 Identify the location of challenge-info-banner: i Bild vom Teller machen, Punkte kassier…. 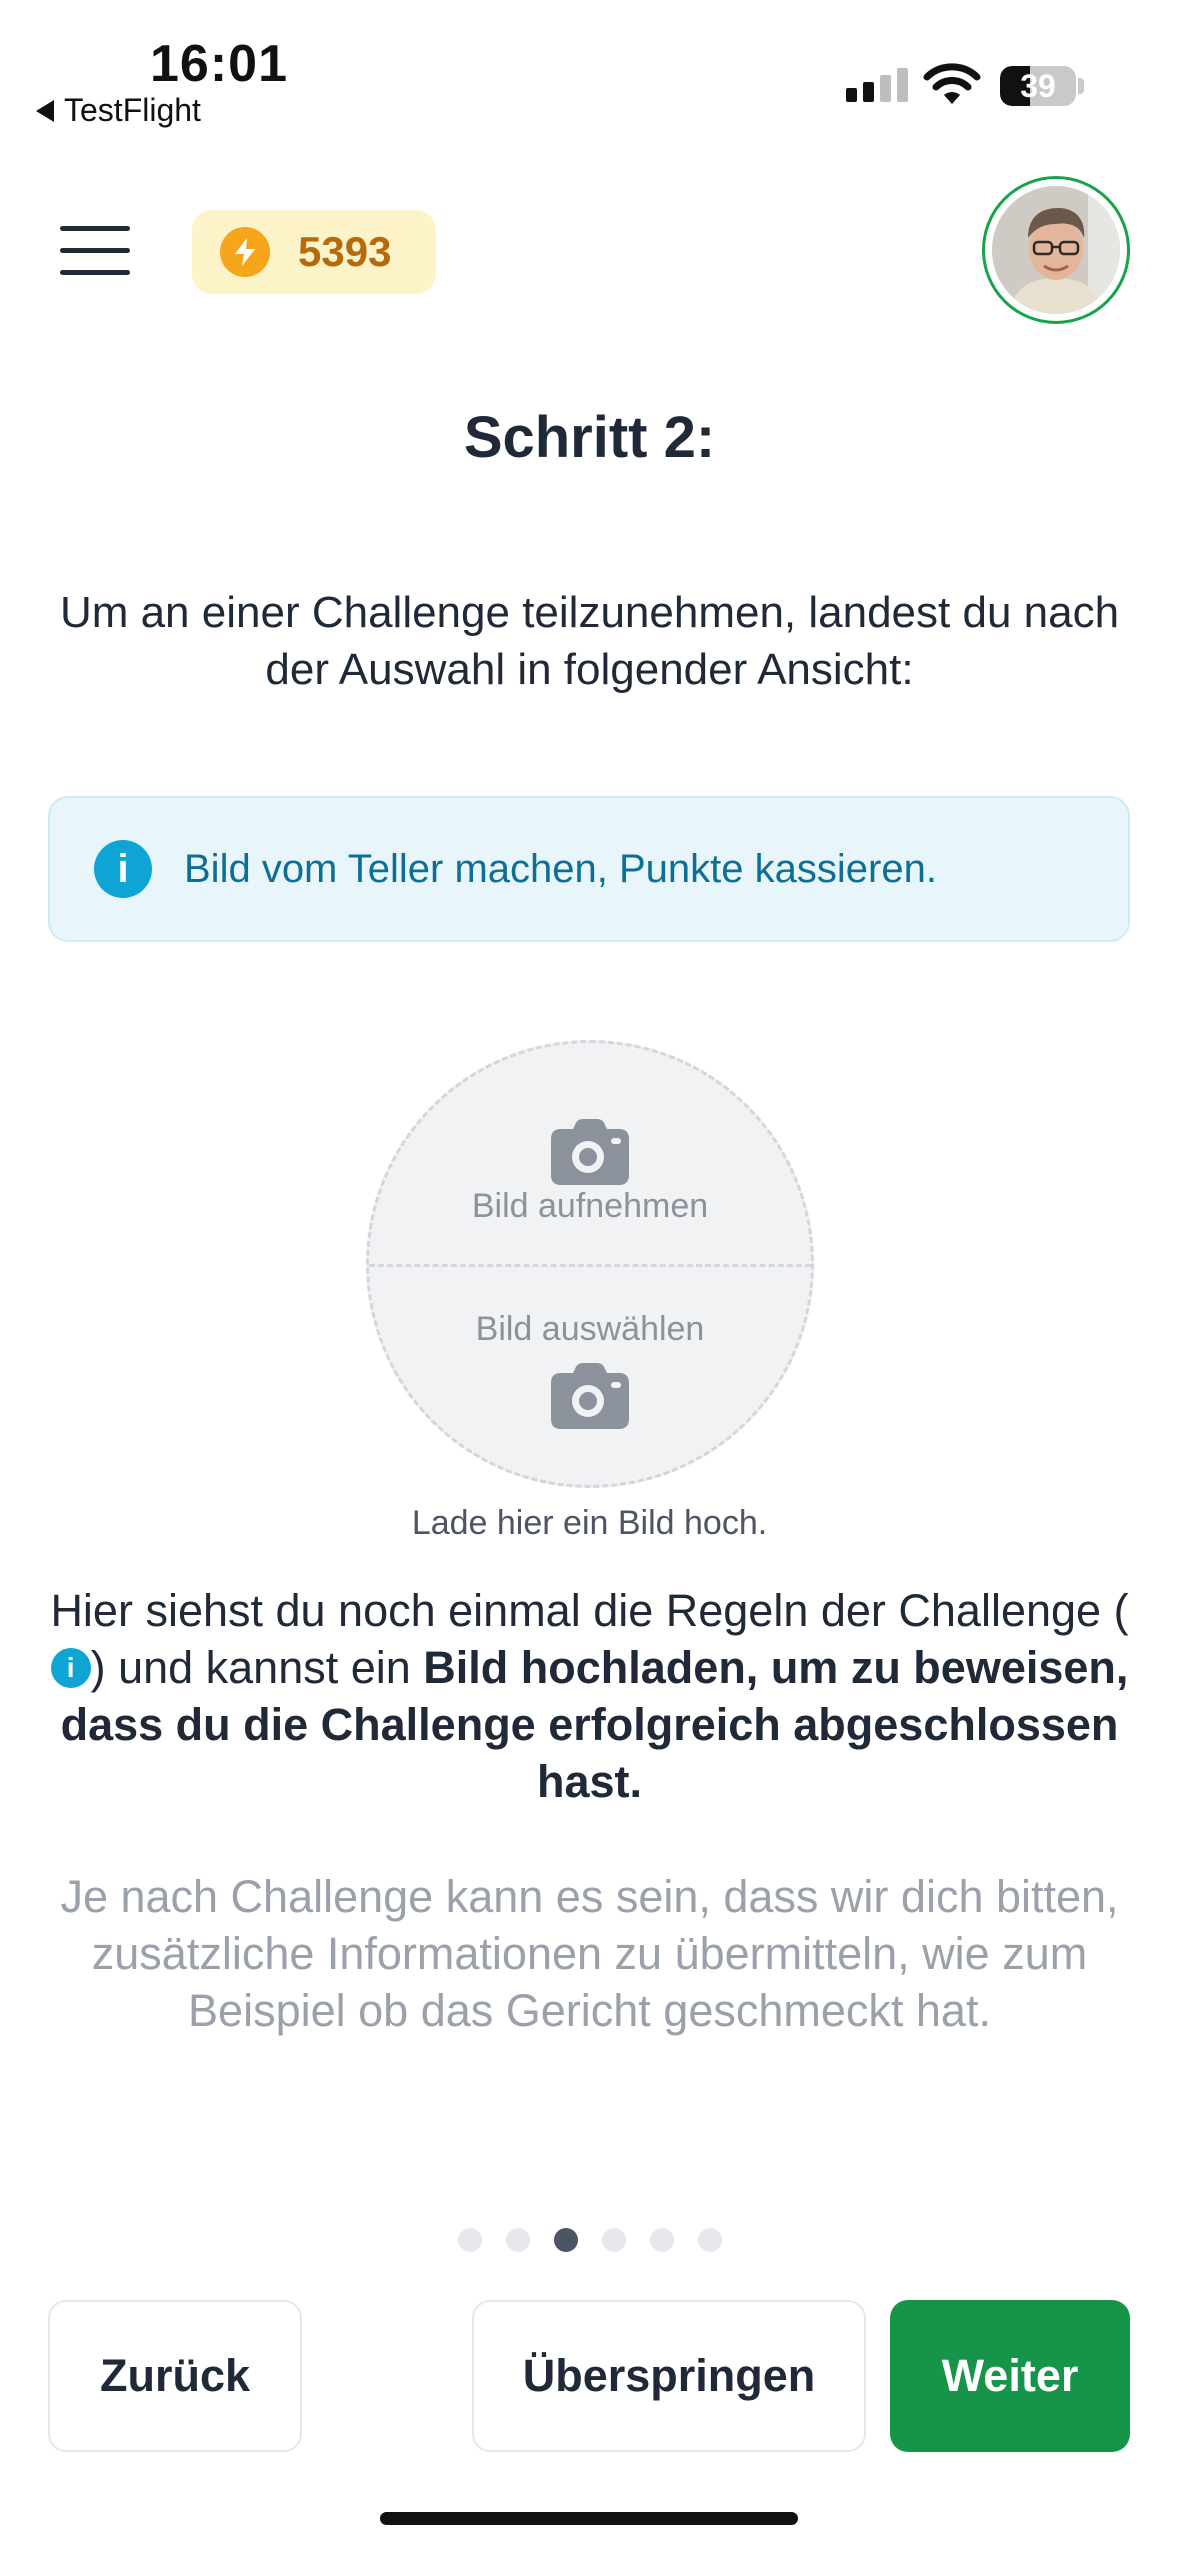
(589, 869).